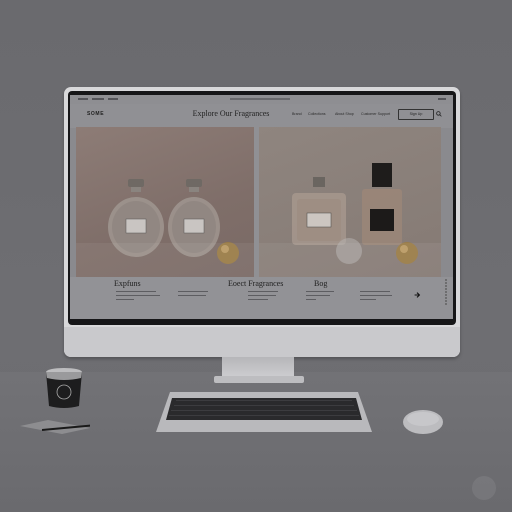  I want to click on browser-bar, so click(261, 99).